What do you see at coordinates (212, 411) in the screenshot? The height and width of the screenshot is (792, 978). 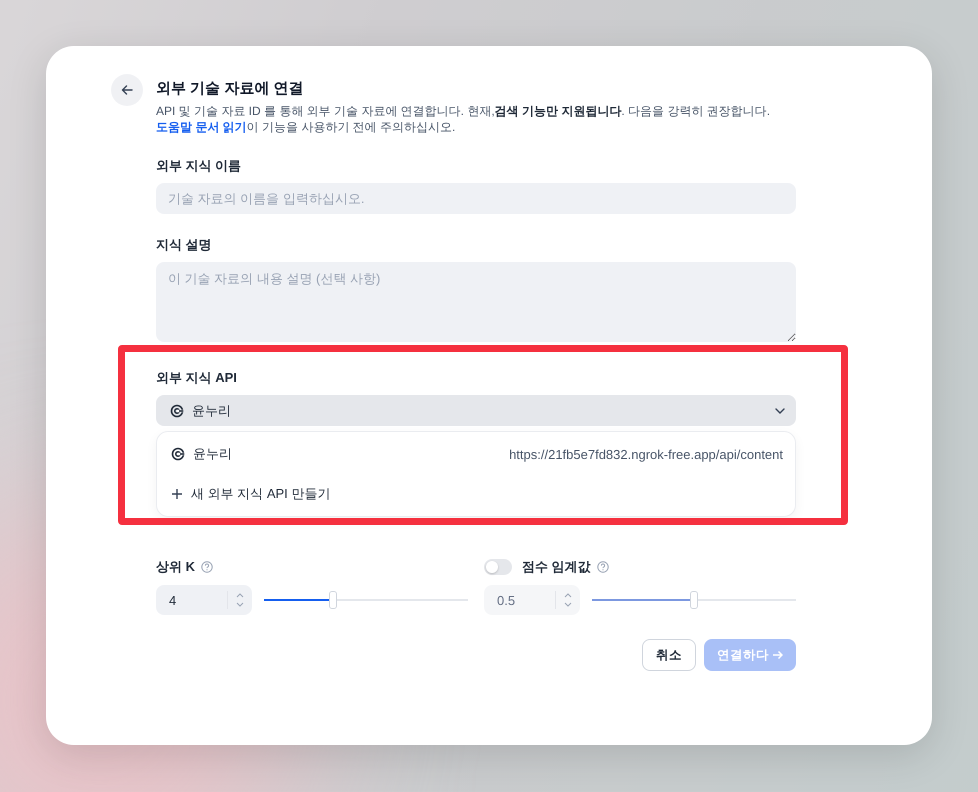 I see `select-value: 윤누리` at bounding box center [212, 411].